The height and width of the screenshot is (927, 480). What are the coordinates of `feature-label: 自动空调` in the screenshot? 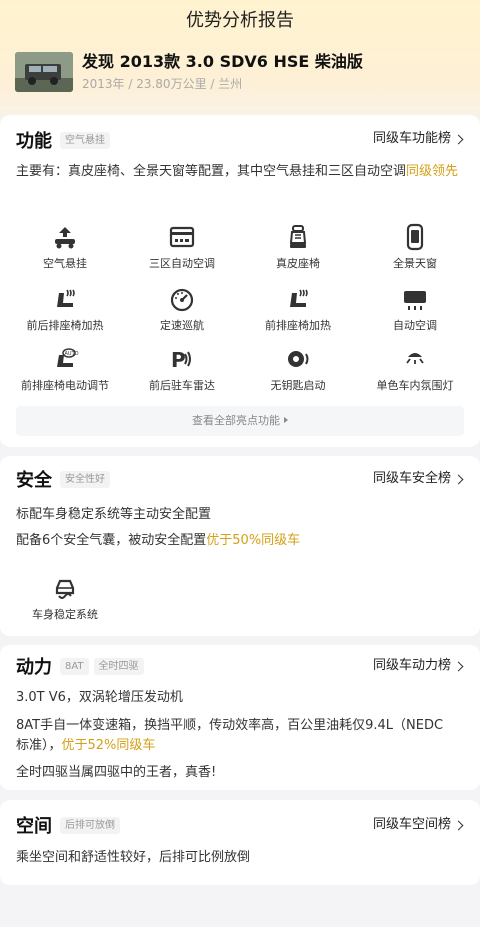 It's located at (415, 325).